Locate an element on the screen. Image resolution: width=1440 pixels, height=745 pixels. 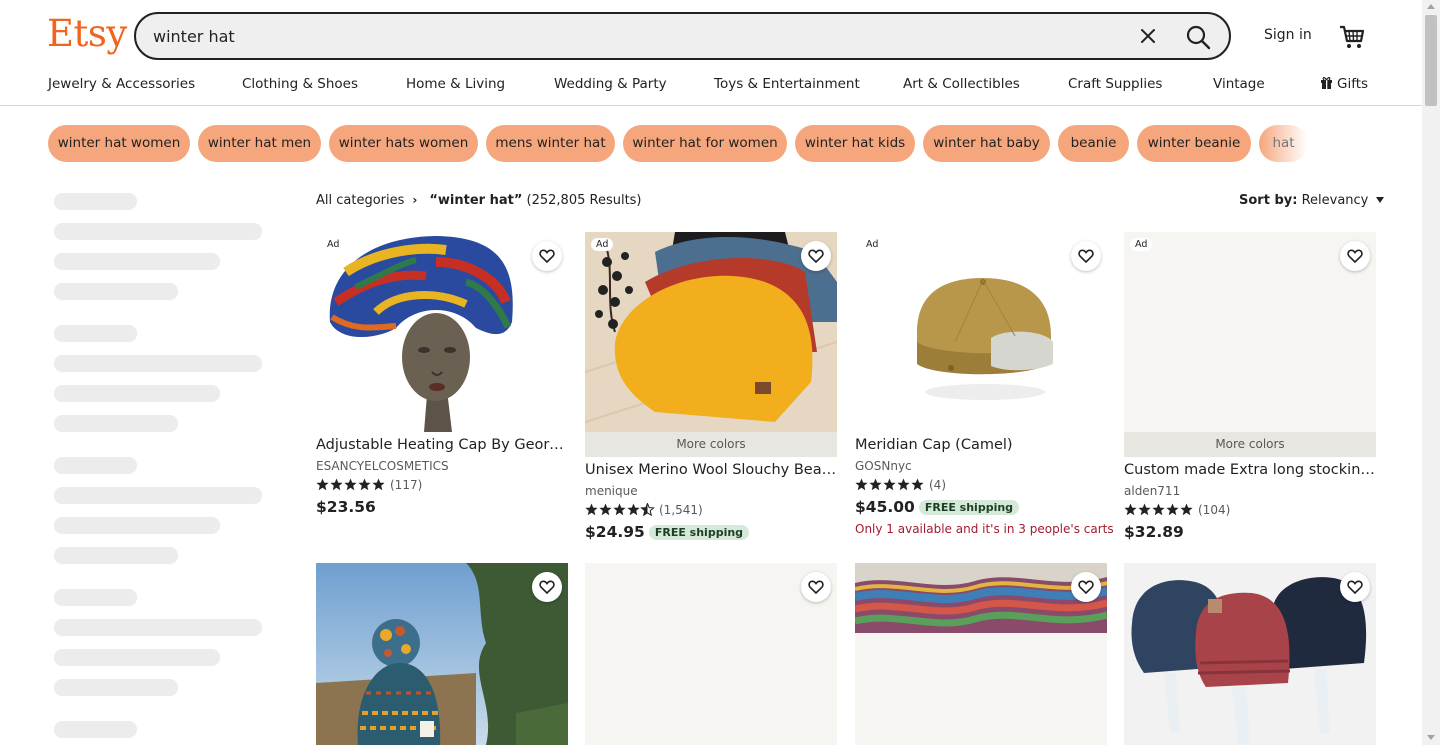
star-rating: (4) is located at coordinates (900, 486).